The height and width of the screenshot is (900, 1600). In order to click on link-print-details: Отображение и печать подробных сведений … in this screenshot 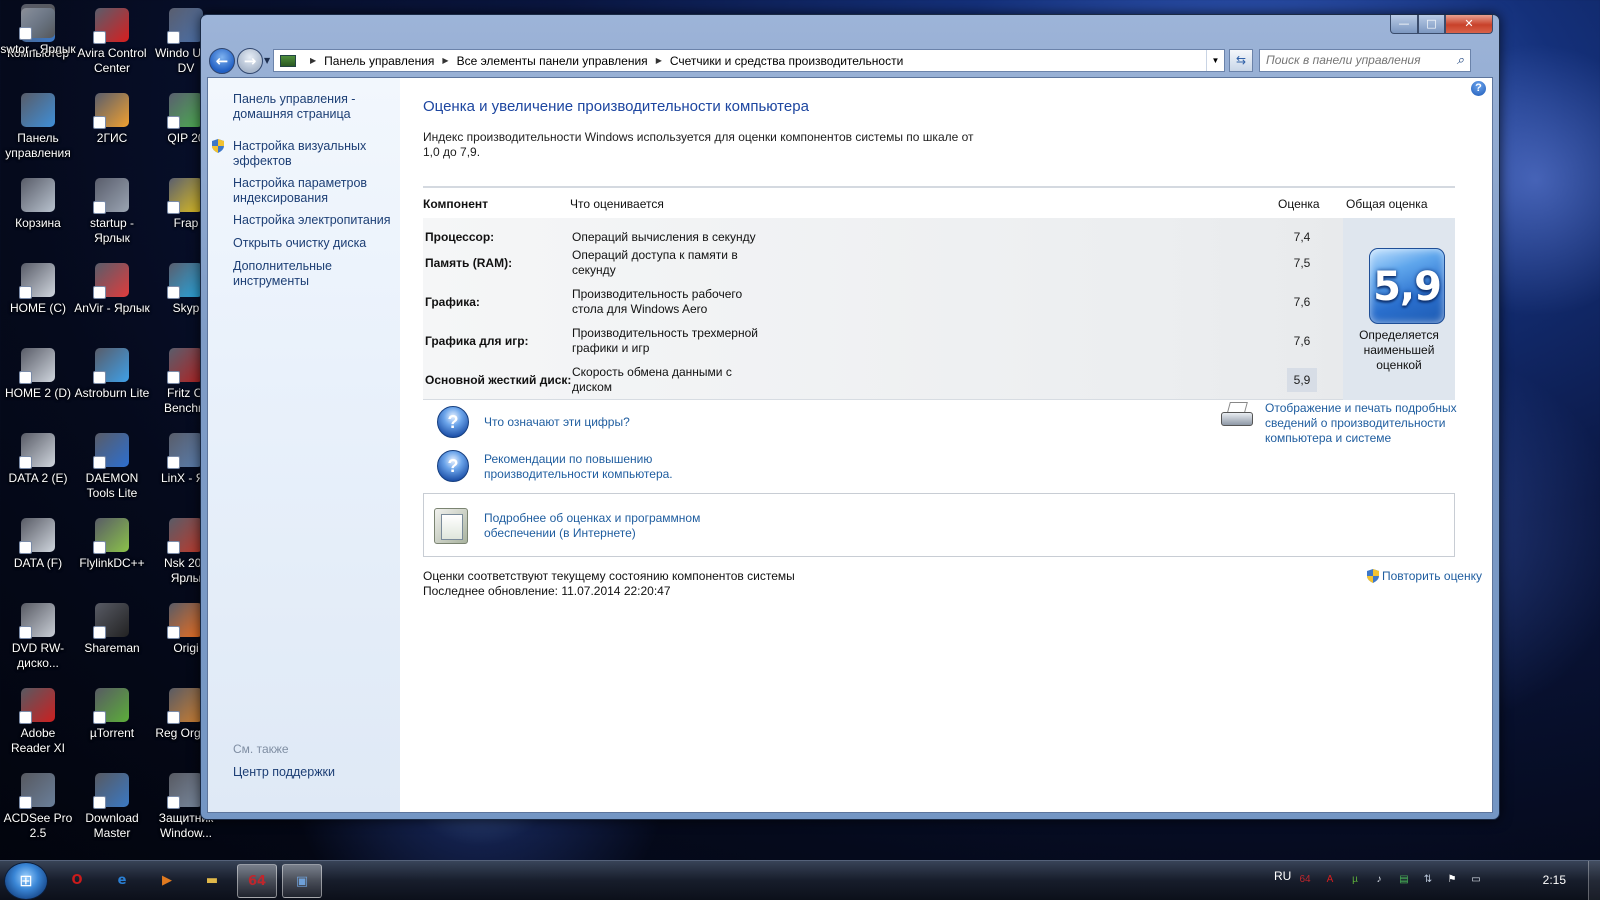, I will do `click(1361, 423)`.